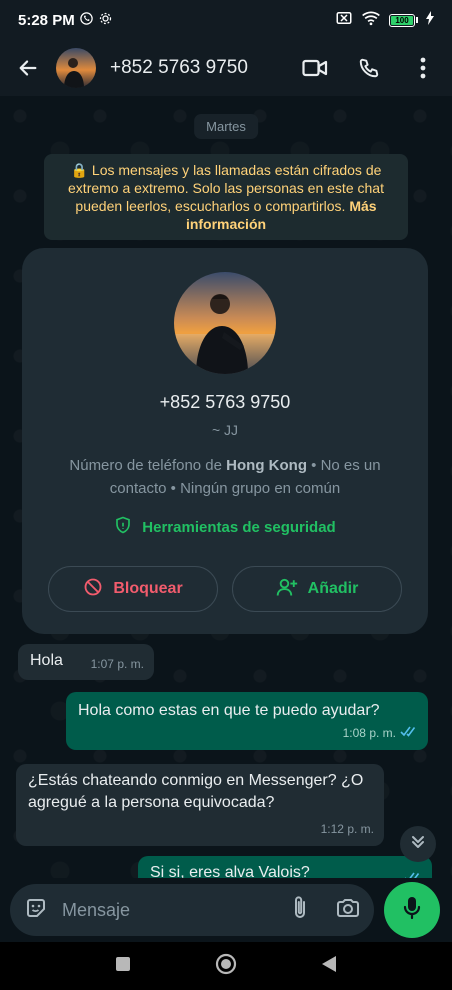  Describe the element at coordinates (287, 589) in the screenshot. I see `add-person-icon` at that location.